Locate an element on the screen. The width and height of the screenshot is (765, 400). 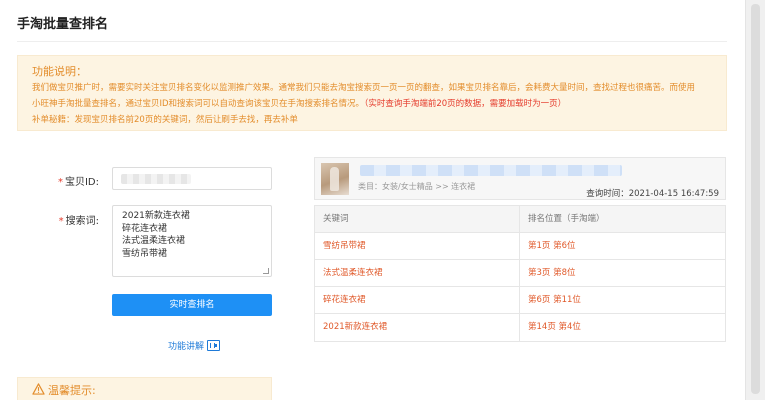
item-id-input is located at coordinates (192, 178).